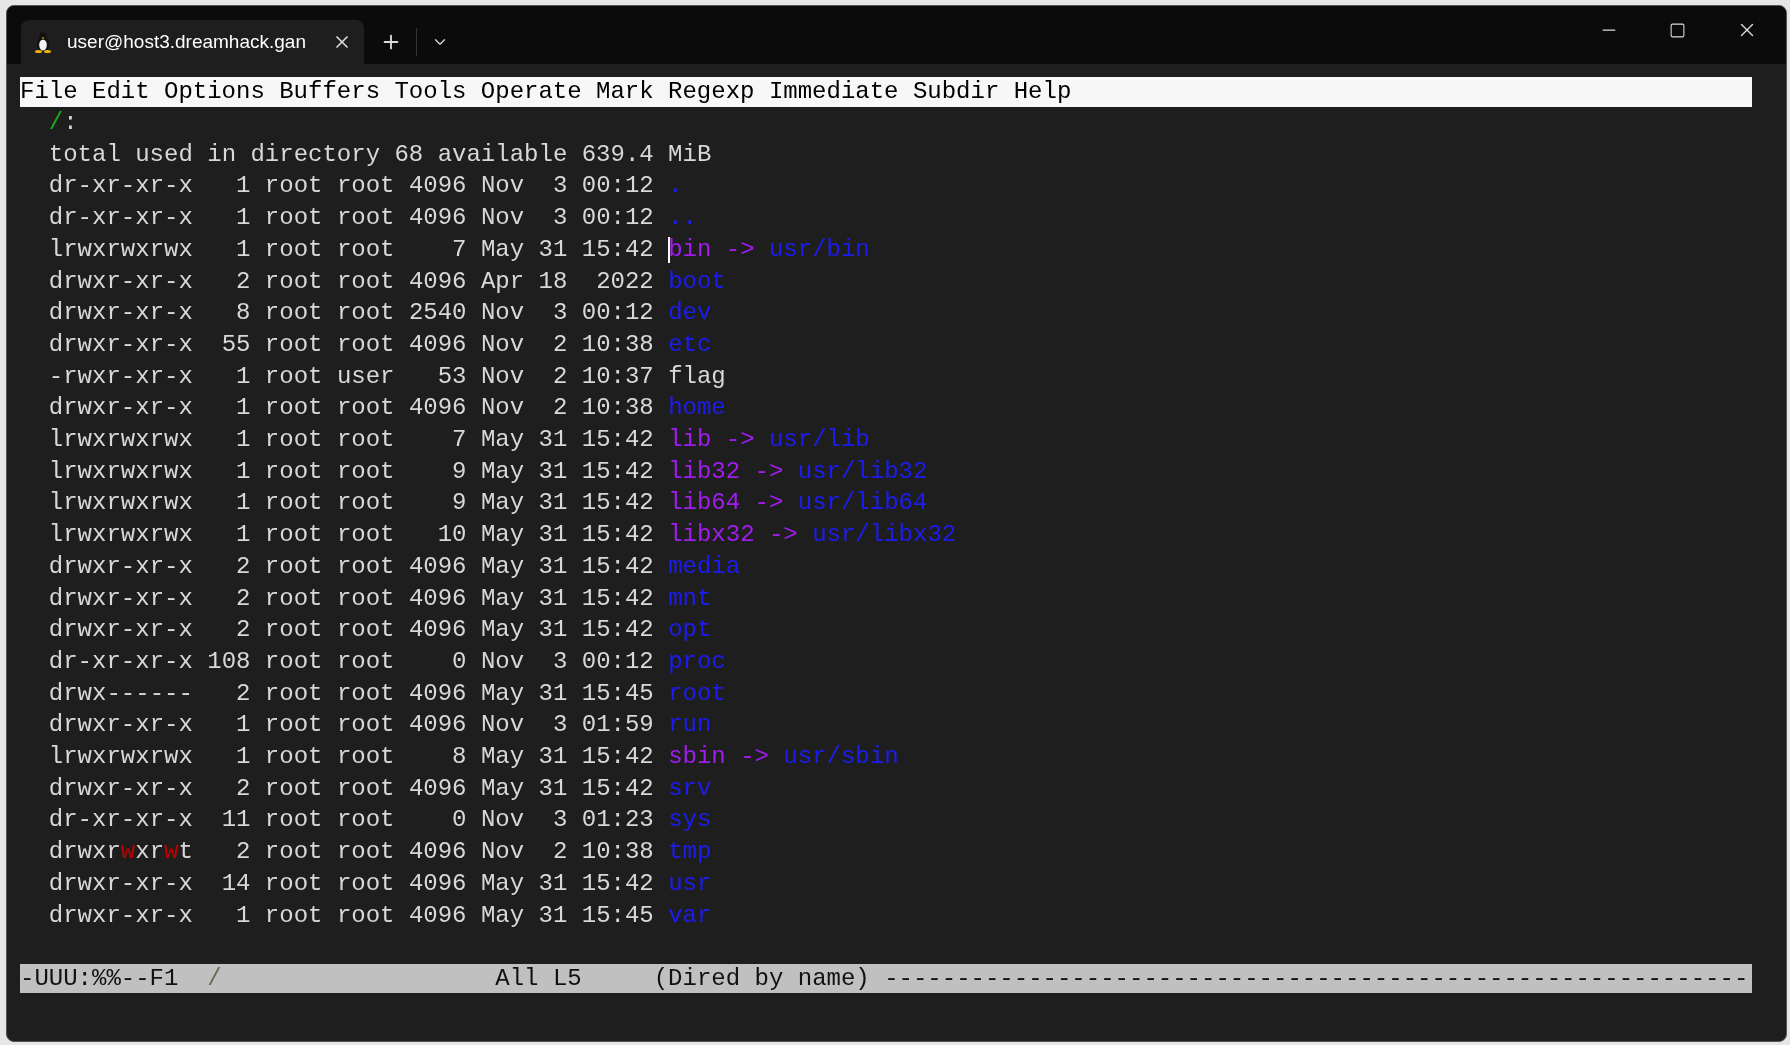  Describe the element at coordinates (690, 630) in the screenshot. I see `file-name: opt` at that location.